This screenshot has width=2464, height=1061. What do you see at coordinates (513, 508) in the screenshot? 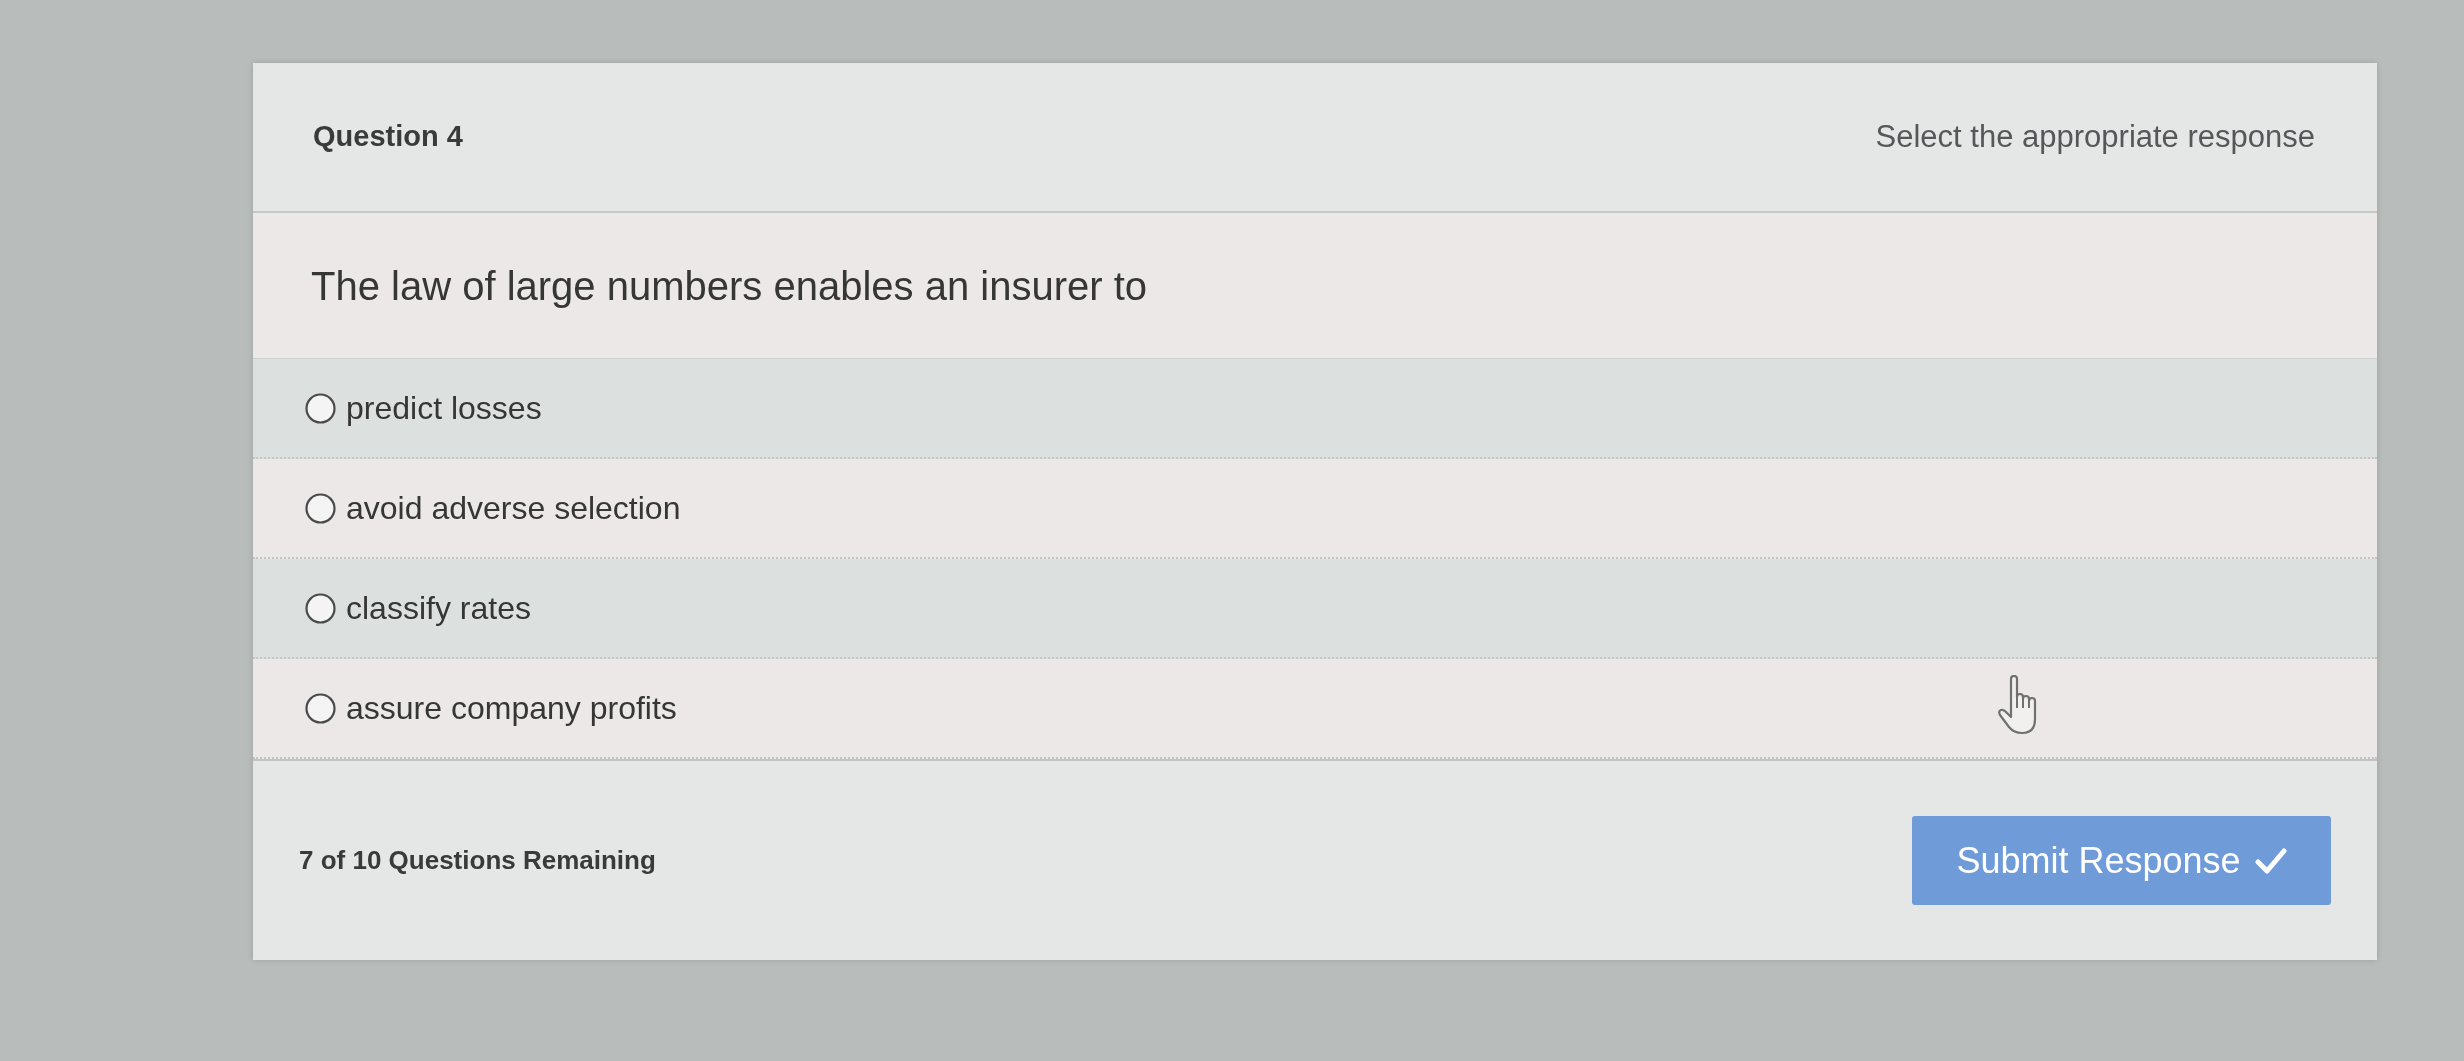
I see `option-label: avoid adverse selection` at bounding box center [513, 508].